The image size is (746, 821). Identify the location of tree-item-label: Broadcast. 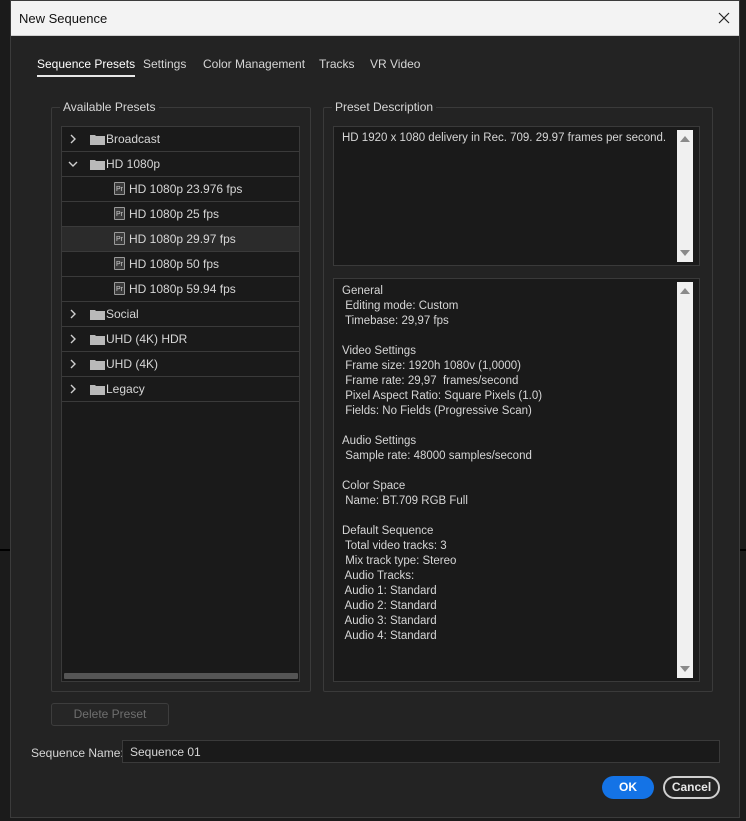
(133, 139).